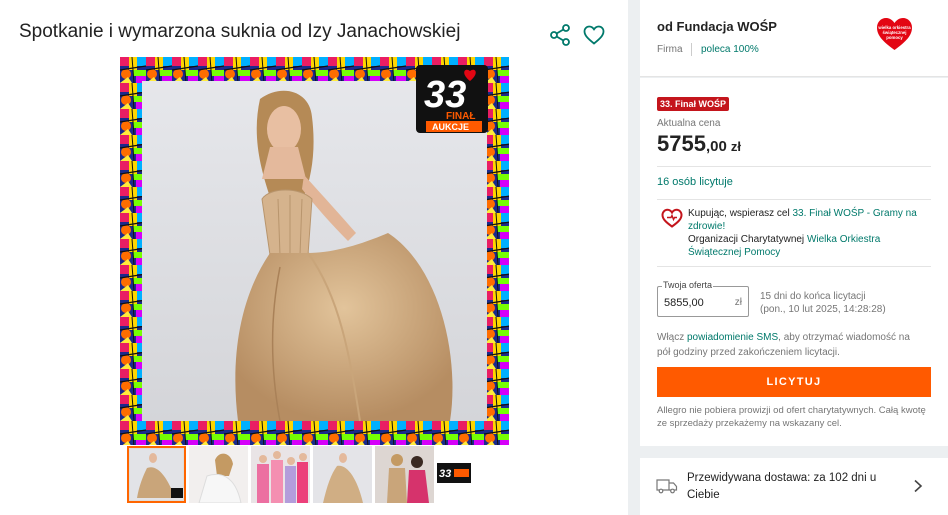 This screenshot has width=948, height=515. Describe the element at coordinates (560, 35) in the screenshot. I see `share-icon` at that location.